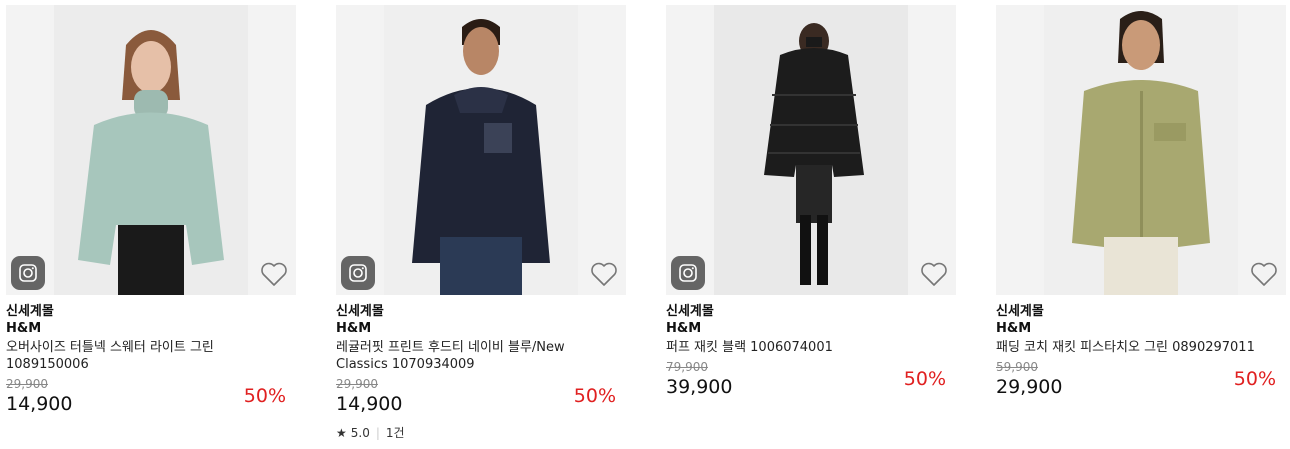 The height and width of the screenshot is (449, 1290). Describe the element at coordinates (1128, 347) in the screenshot. I see `product-title: 패딩 코치 재킷 피스타치오 그린 0890297011` at that location.